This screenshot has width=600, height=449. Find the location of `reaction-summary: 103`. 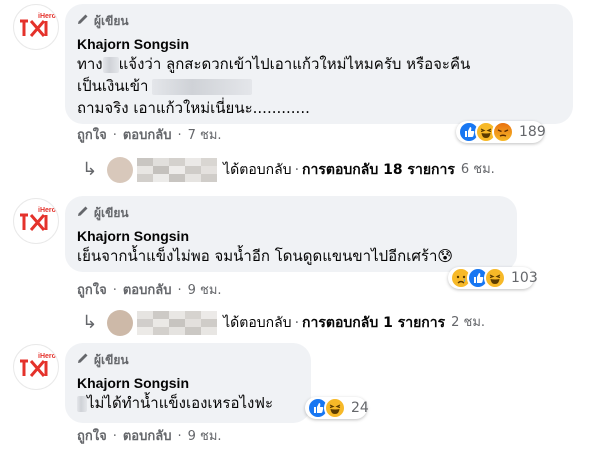

reaction-summary: 103 is located at coordinates (493, 278).